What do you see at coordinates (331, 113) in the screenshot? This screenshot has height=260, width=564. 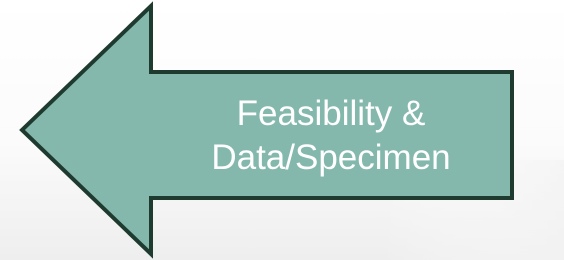 I see `arrow-label-line-1: Feasibility &` at bounding box center [331, 113].